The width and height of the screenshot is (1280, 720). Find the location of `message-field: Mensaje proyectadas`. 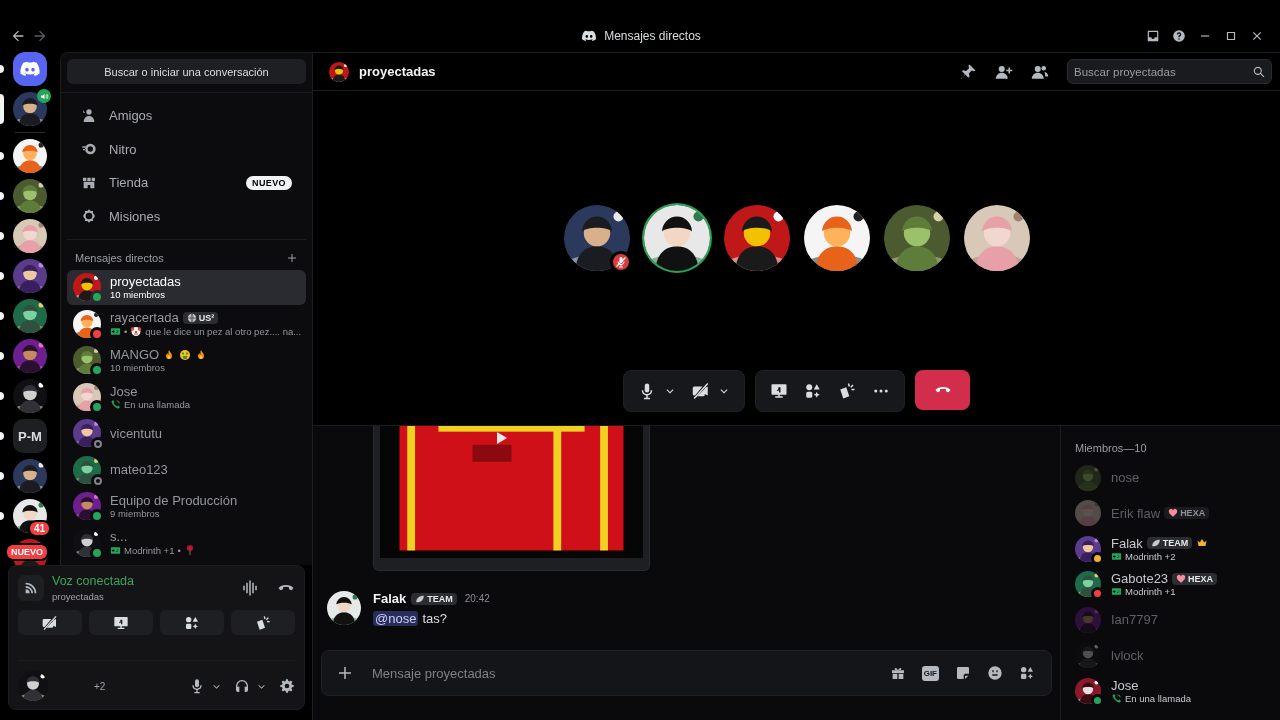

message-field: Mensaje proyectadas is located at coordinates (622, 673).